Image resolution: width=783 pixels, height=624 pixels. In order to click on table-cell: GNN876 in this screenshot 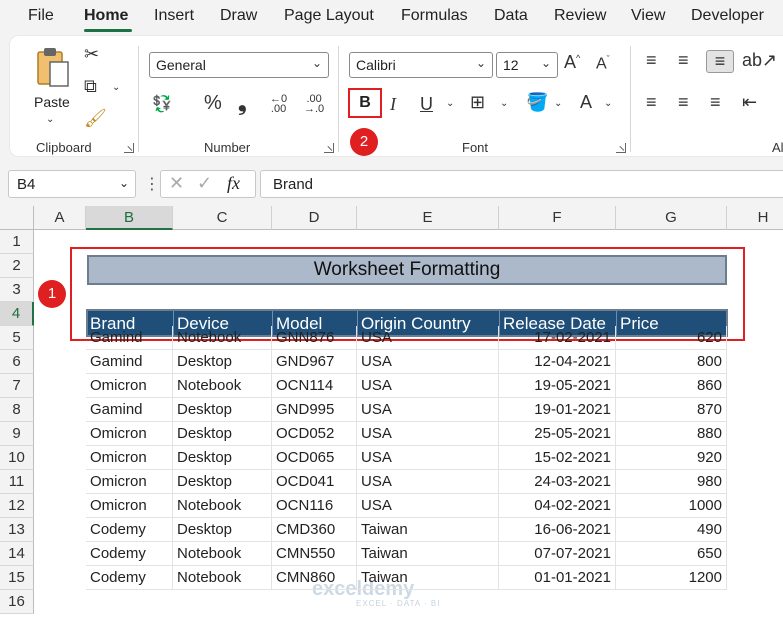, I will do `click(314, 338)`.